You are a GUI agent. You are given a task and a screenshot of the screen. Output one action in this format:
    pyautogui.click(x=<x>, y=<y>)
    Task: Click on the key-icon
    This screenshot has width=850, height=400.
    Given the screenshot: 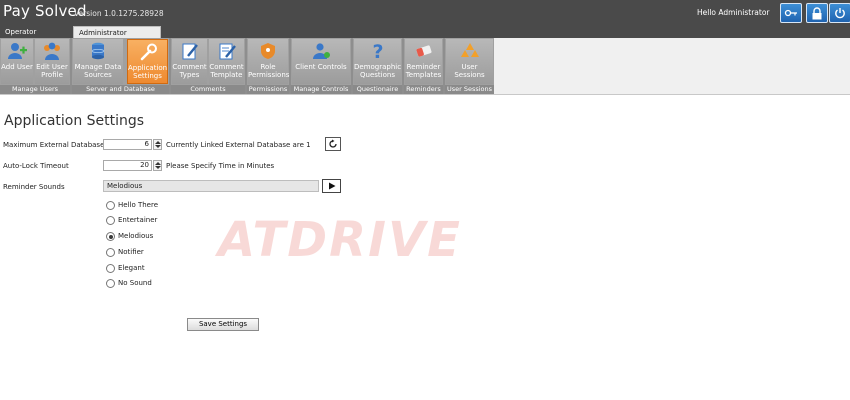 What is the action you would take?
    pyautogui.click(x=790, y=13)
    